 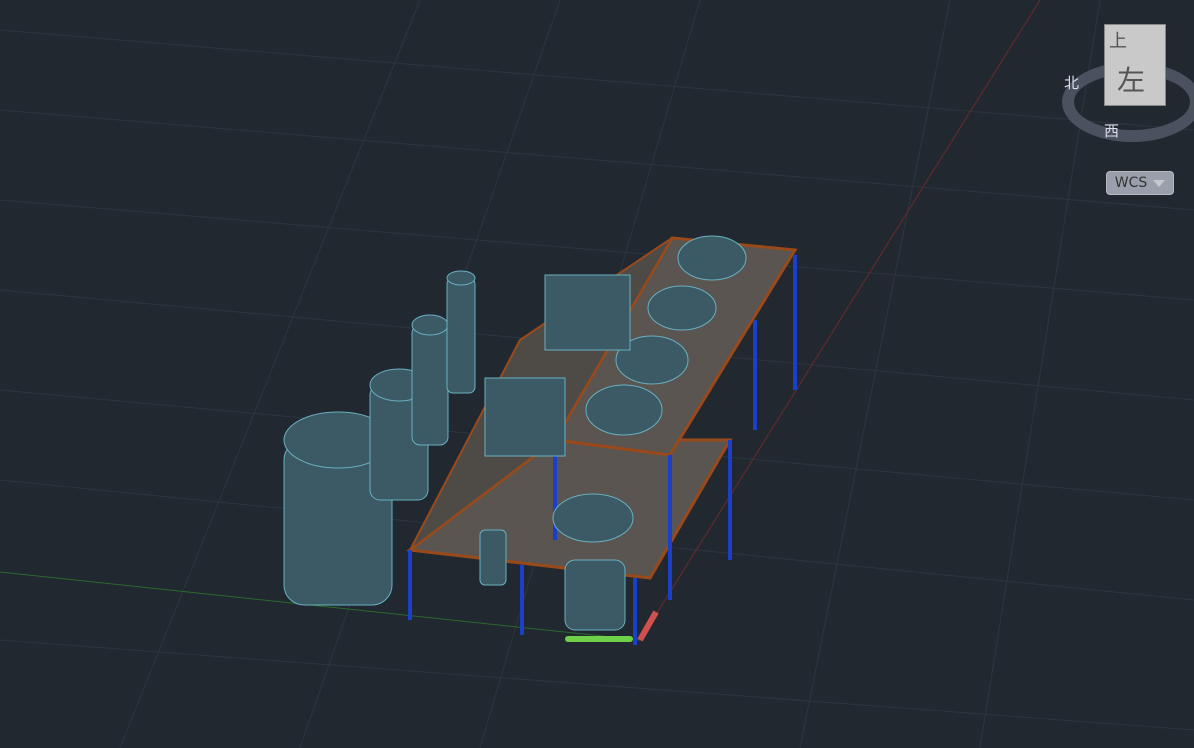 What do you see at coordinates (648, 626) in the screenshot?
I see `x-axis-indicator` at bounding box center [648, 626].